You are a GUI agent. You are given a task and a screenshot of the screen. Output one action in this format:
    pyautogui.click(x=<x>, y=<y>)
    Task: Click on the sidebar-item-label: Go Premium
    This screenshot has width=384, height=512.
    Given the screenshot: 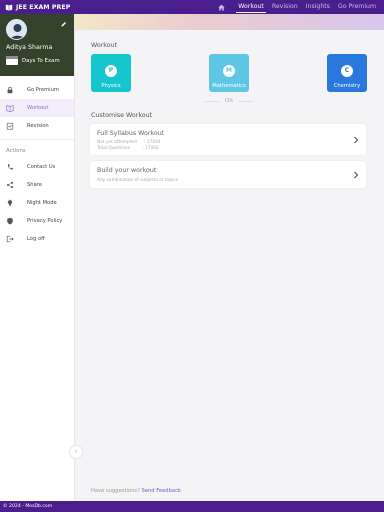 What is the action you would take?
    pyautogui.click(x=43, y=90)
    